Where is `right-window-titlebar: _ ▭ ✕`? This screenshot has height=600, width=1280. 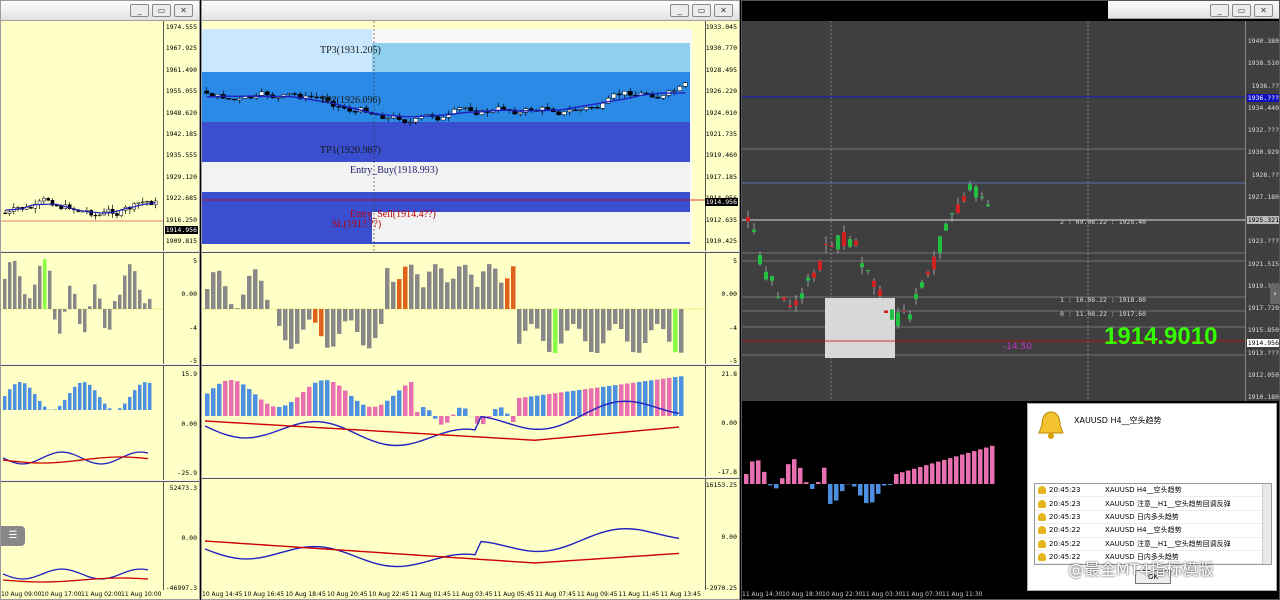
right-window-titlebar: _ ▭ ✕ is located at coordinates (1193, 10).